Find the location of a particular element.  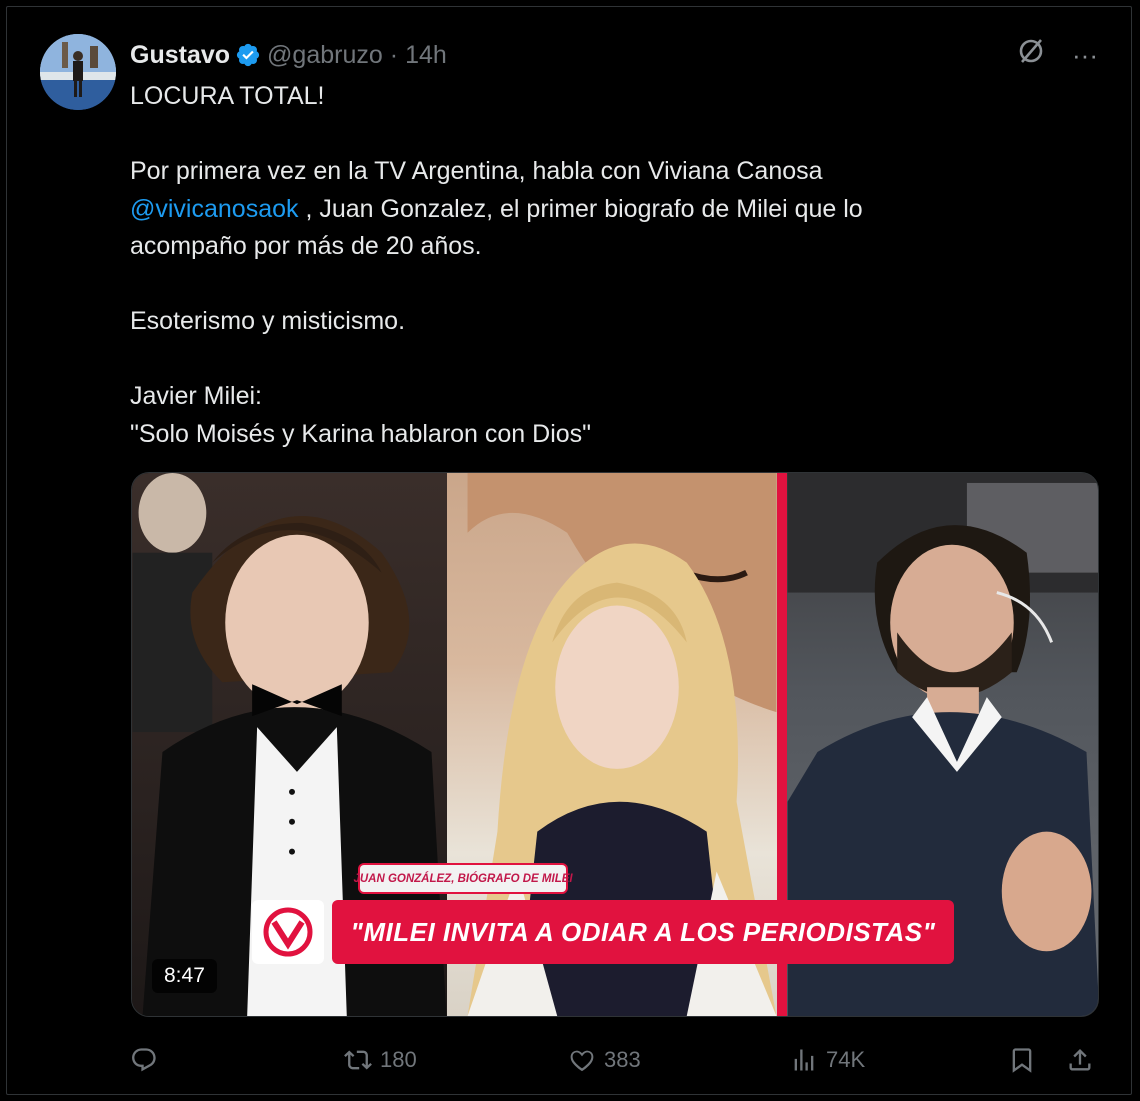

tweet-line: Javier Milei: is located at coordinates (196, 396).